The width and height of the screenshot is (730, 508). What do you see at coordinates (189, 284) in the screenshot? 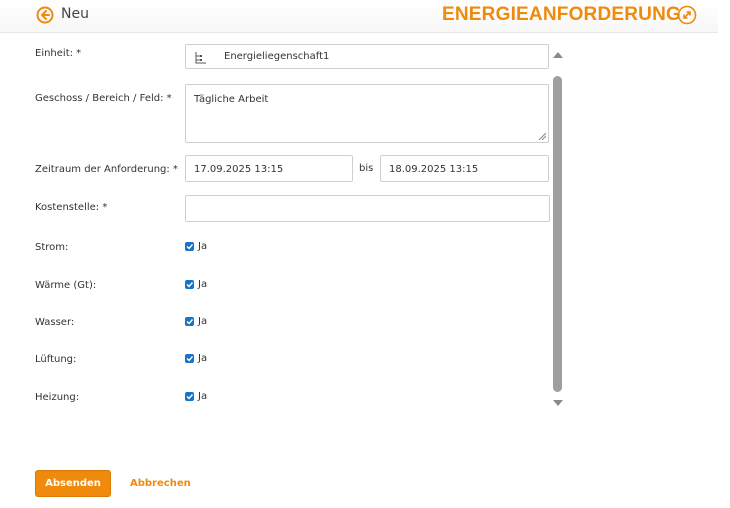
I see `waerme-checkbox` at bounding box center [189, 284].